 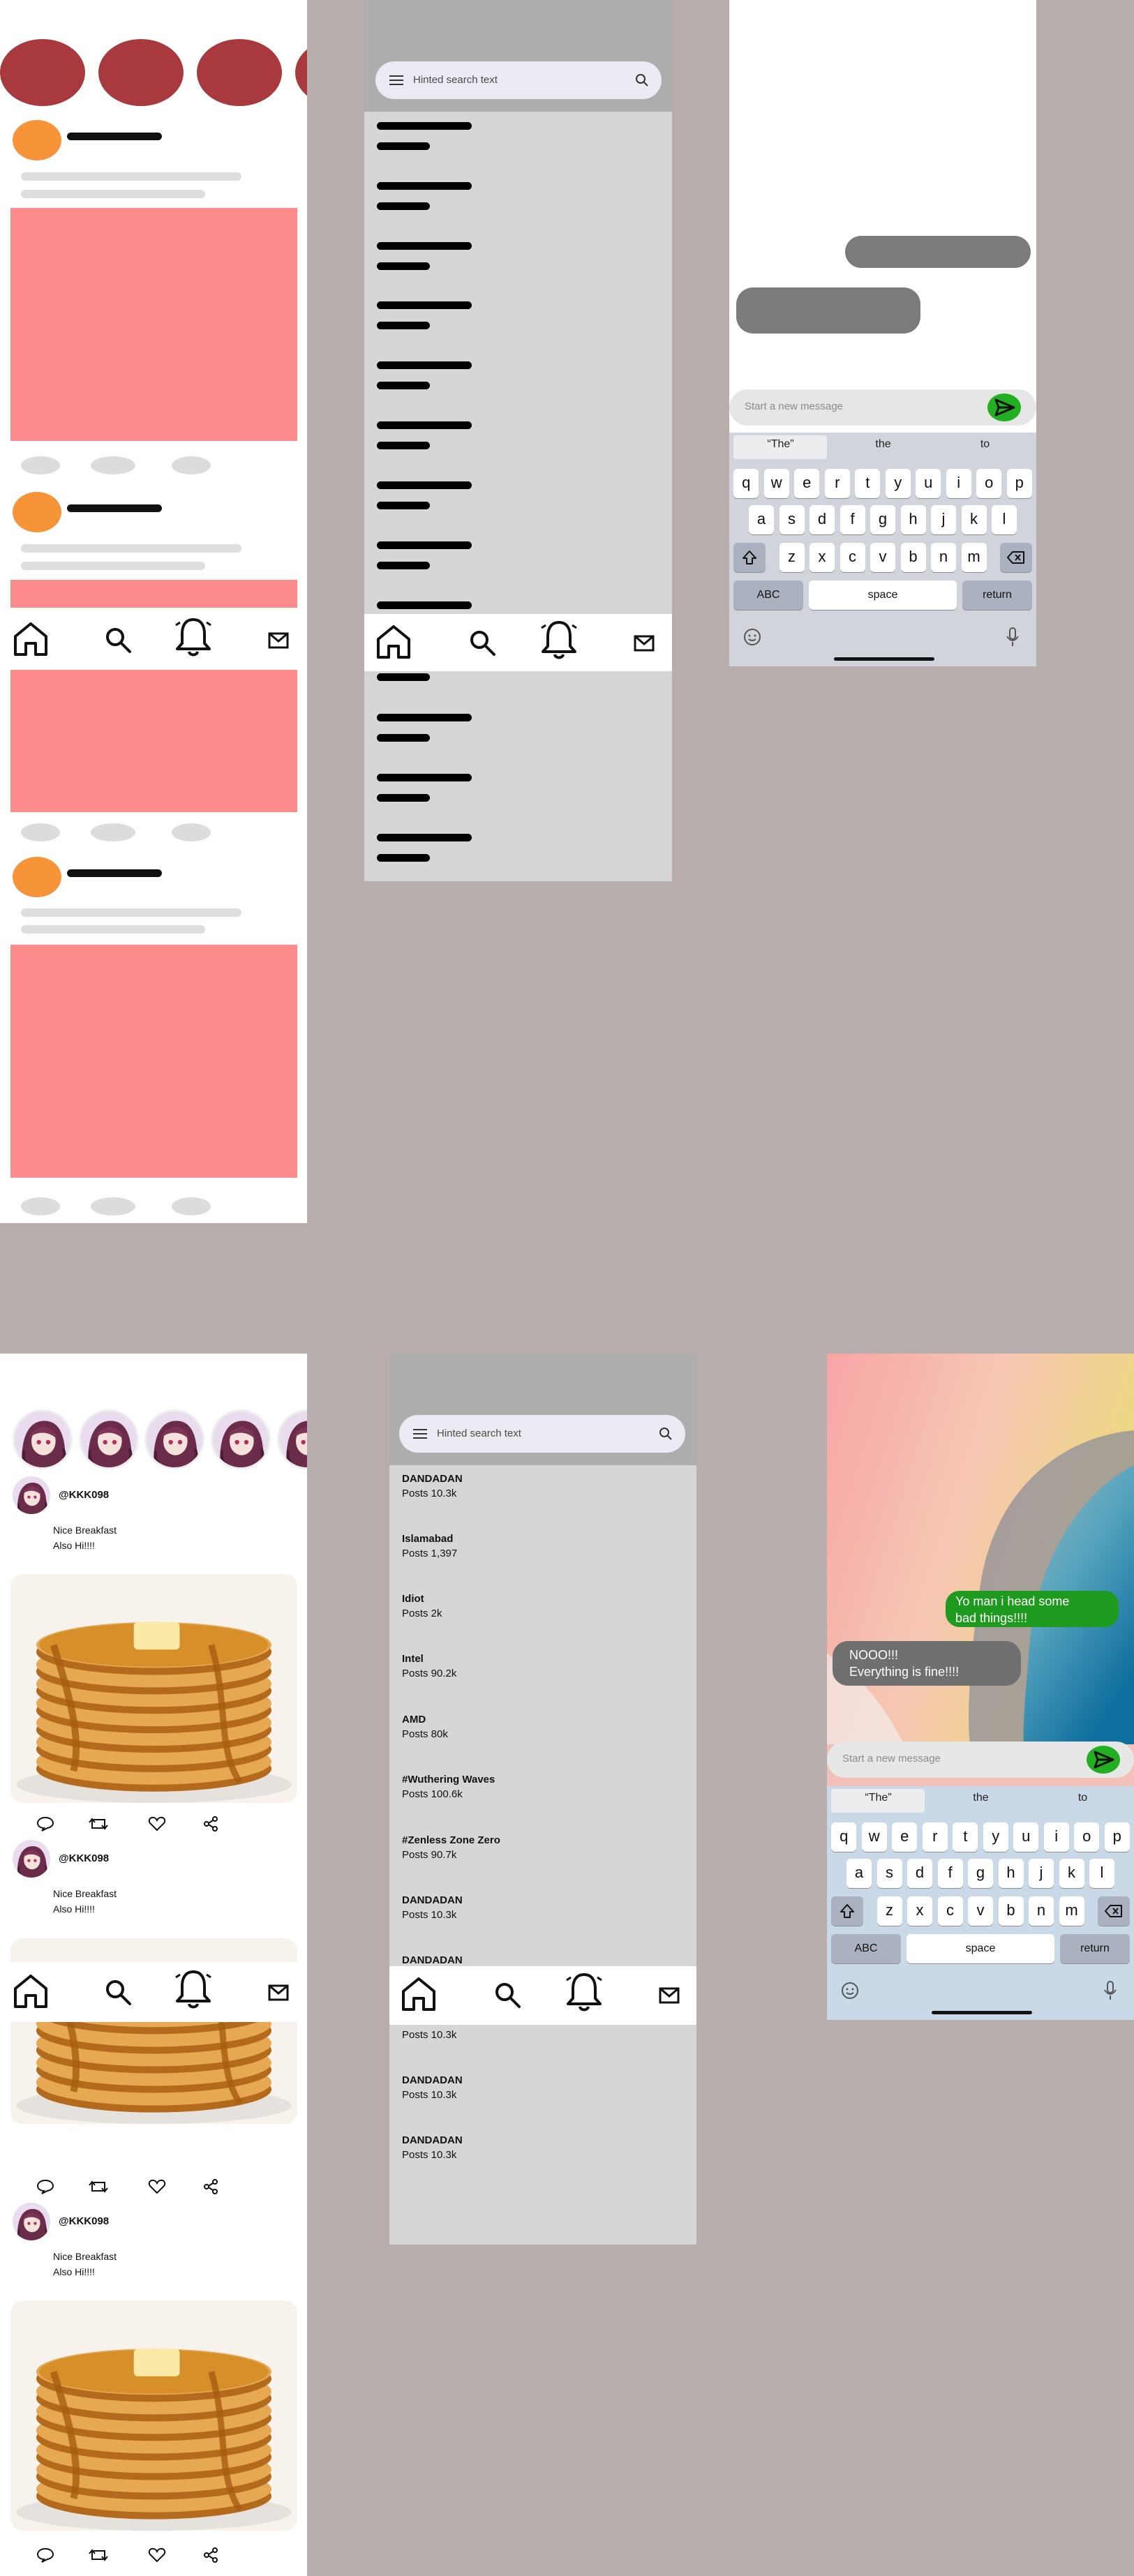 I want to click on key-h: h, so click(x=1011, y=1873).